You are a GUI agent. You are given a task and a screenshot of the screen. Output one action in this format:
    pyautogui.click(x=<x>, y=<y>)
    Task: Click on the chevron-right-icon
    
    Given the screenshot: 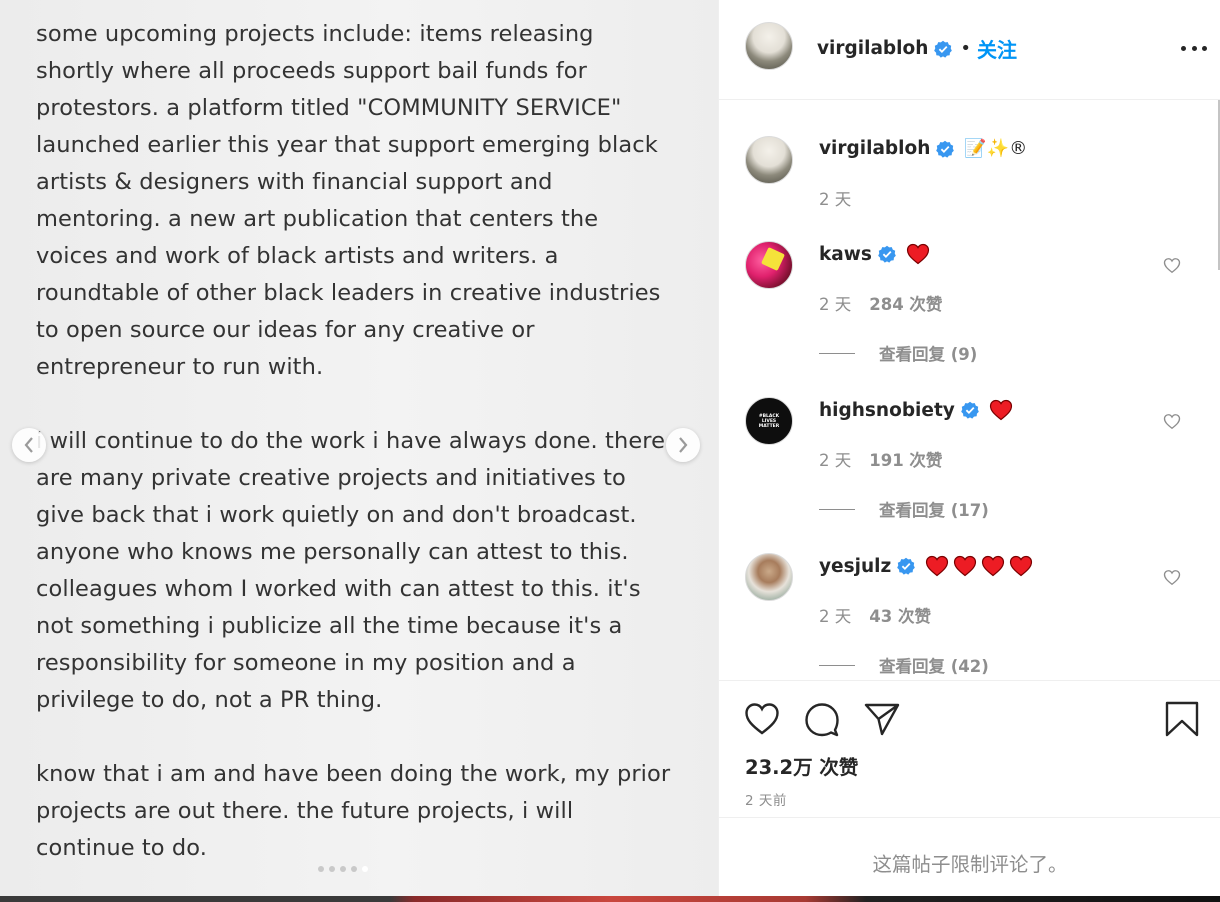 What is the action you would take?
    pyautogui.click(x=683, y=445)
    